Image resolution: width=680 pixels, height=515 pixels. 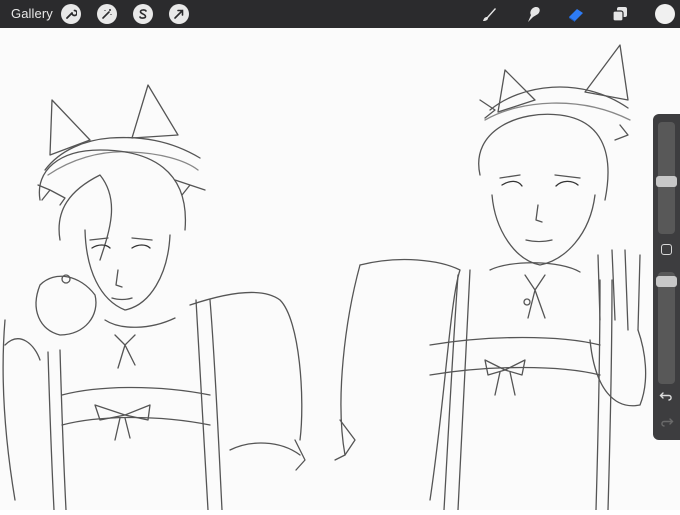 What do you see at coordinates (666, 328) in the screenshot?
I see `opacity-slider` at bounding box center [666, 328].